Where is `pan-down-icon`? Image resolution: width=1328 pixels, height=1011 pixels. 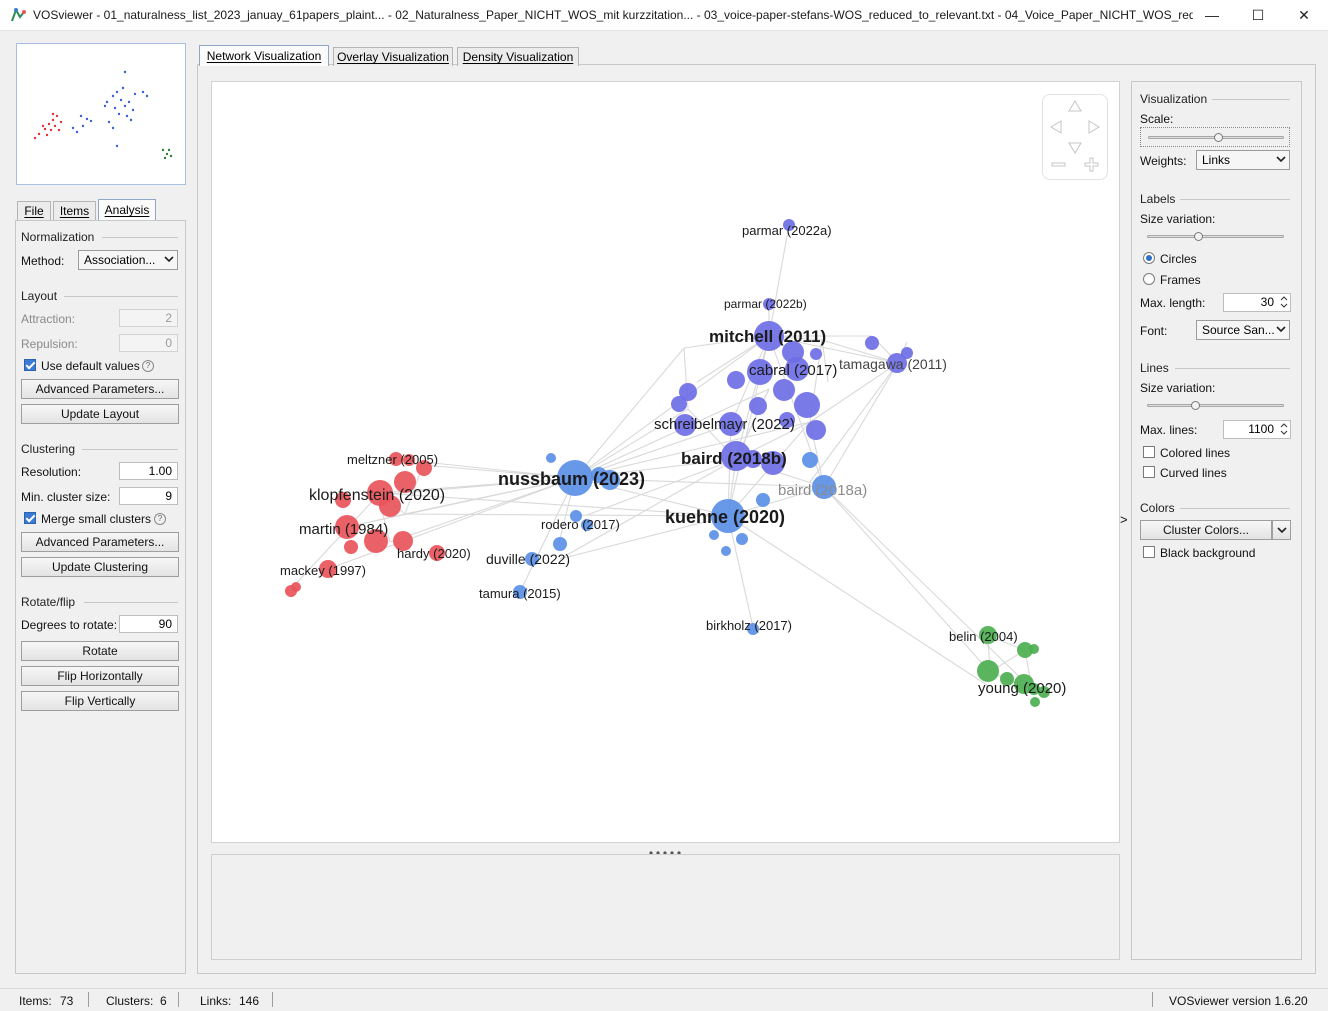
pan-down-icon is located at coordinates (1075, 148).